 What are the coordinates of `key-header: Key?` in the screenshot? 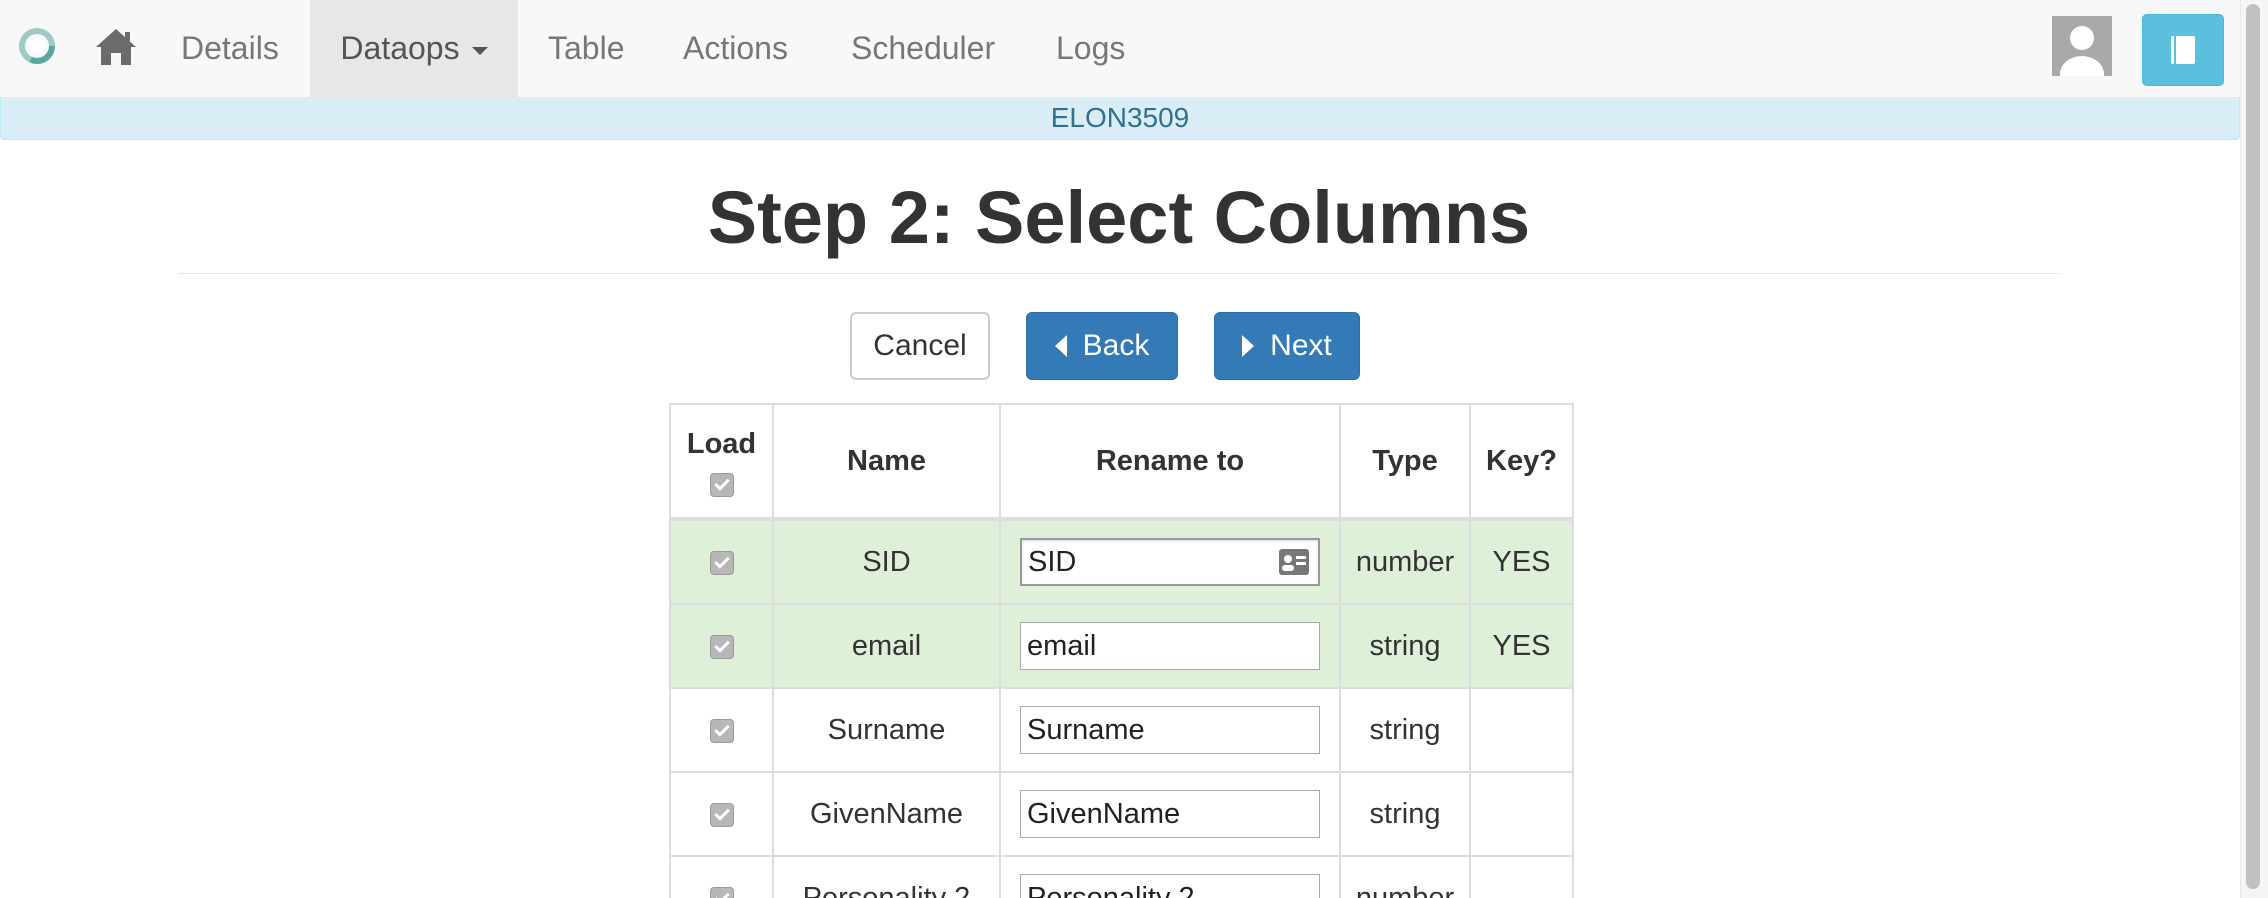 It's located at (1521, 461).